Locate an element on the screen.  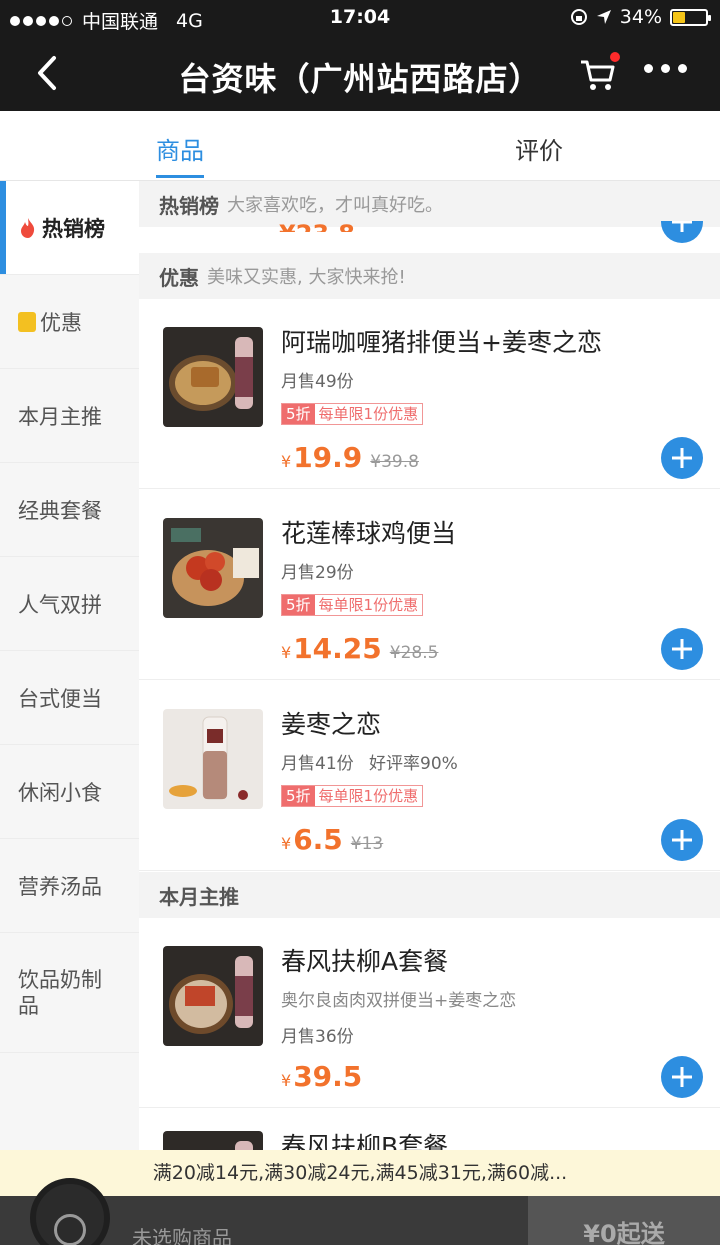
current-price: 39.5 is located at coordinates (328, 1076).